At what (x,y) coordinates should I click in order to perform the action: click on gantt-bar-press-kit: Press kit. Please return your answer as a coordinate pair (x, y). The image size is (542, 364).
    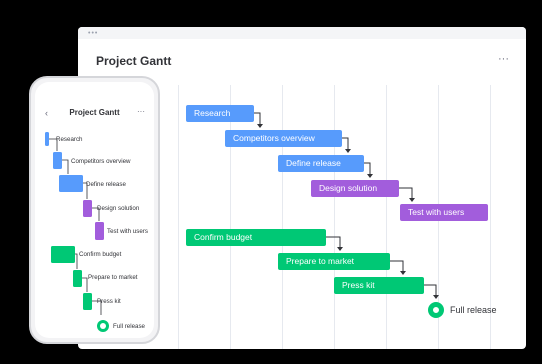
    Looking at the image, I should click on (379, 285).